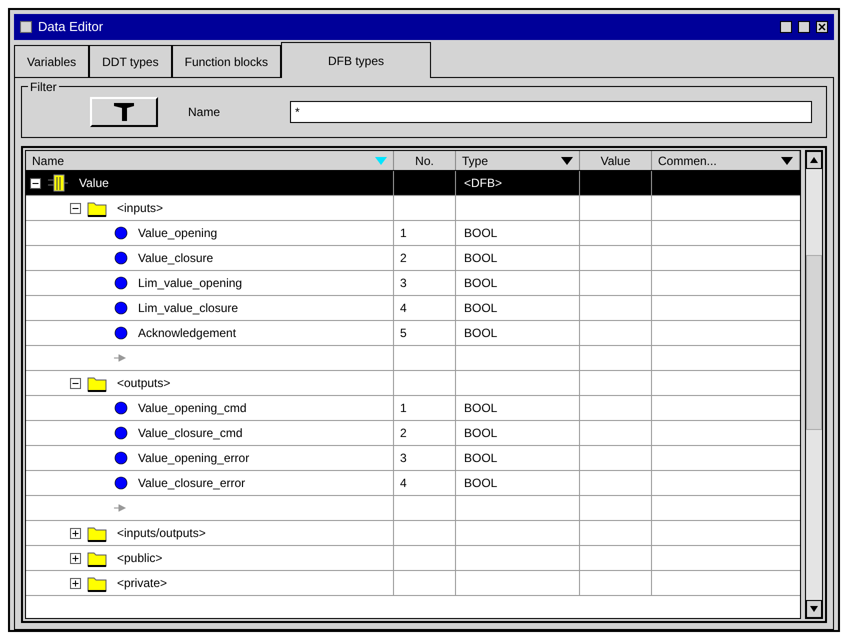  I want to click on table-row: <inputs/outputs>, so click(413, 533).